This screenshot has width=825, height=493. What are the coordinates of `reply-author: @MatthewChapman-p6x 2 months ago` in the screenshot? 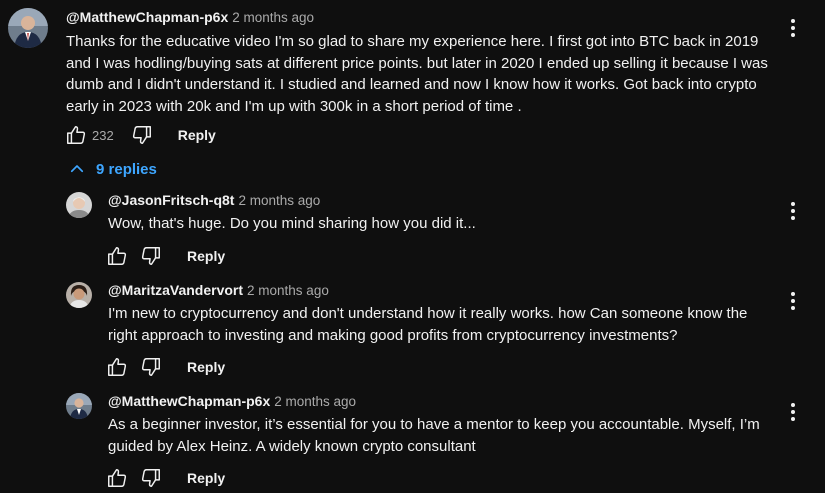 It's located at (232, 401).